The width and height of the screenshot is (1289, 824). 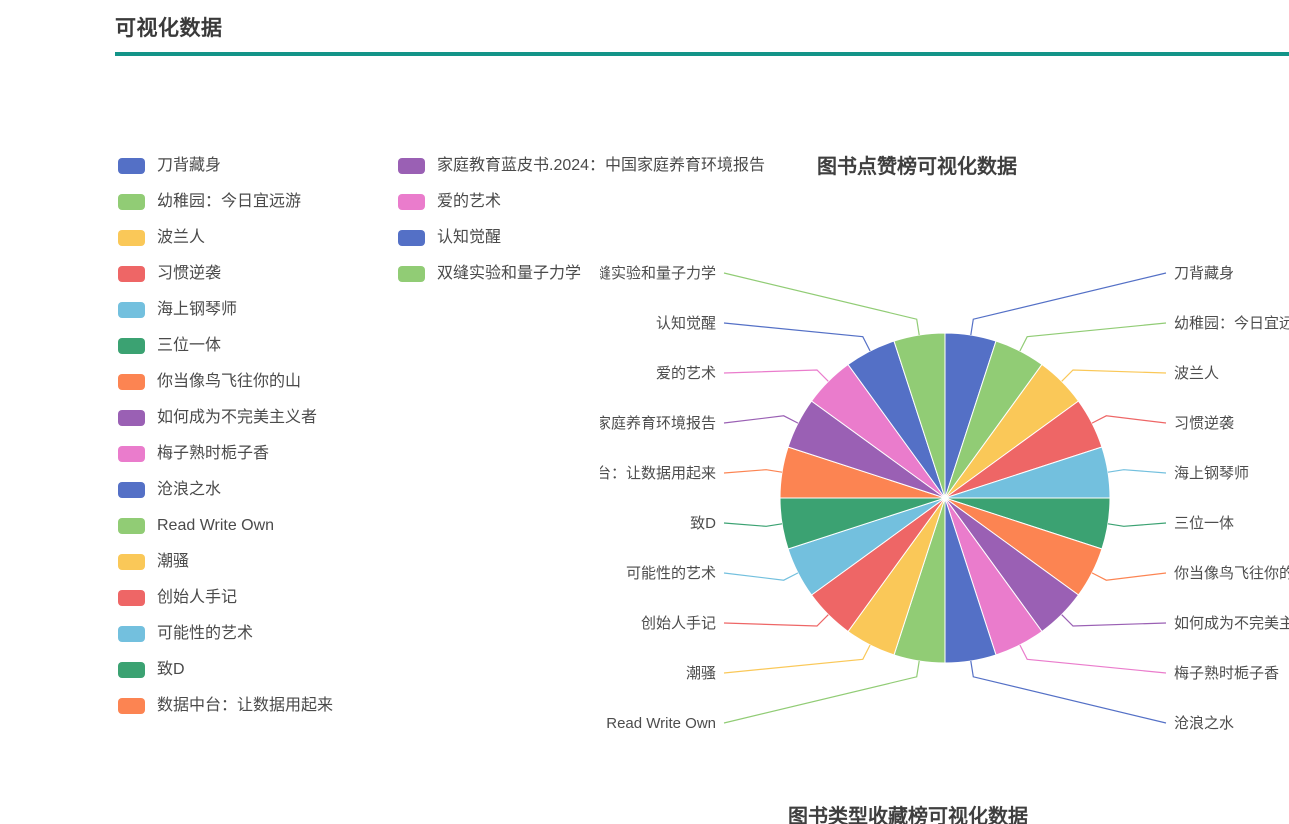 What do you see at coordinates (908, 815) in the screenshot?
I see `chart-title-2: 图书类型收藏榜可视化数据` at bounding box center [908, 815].